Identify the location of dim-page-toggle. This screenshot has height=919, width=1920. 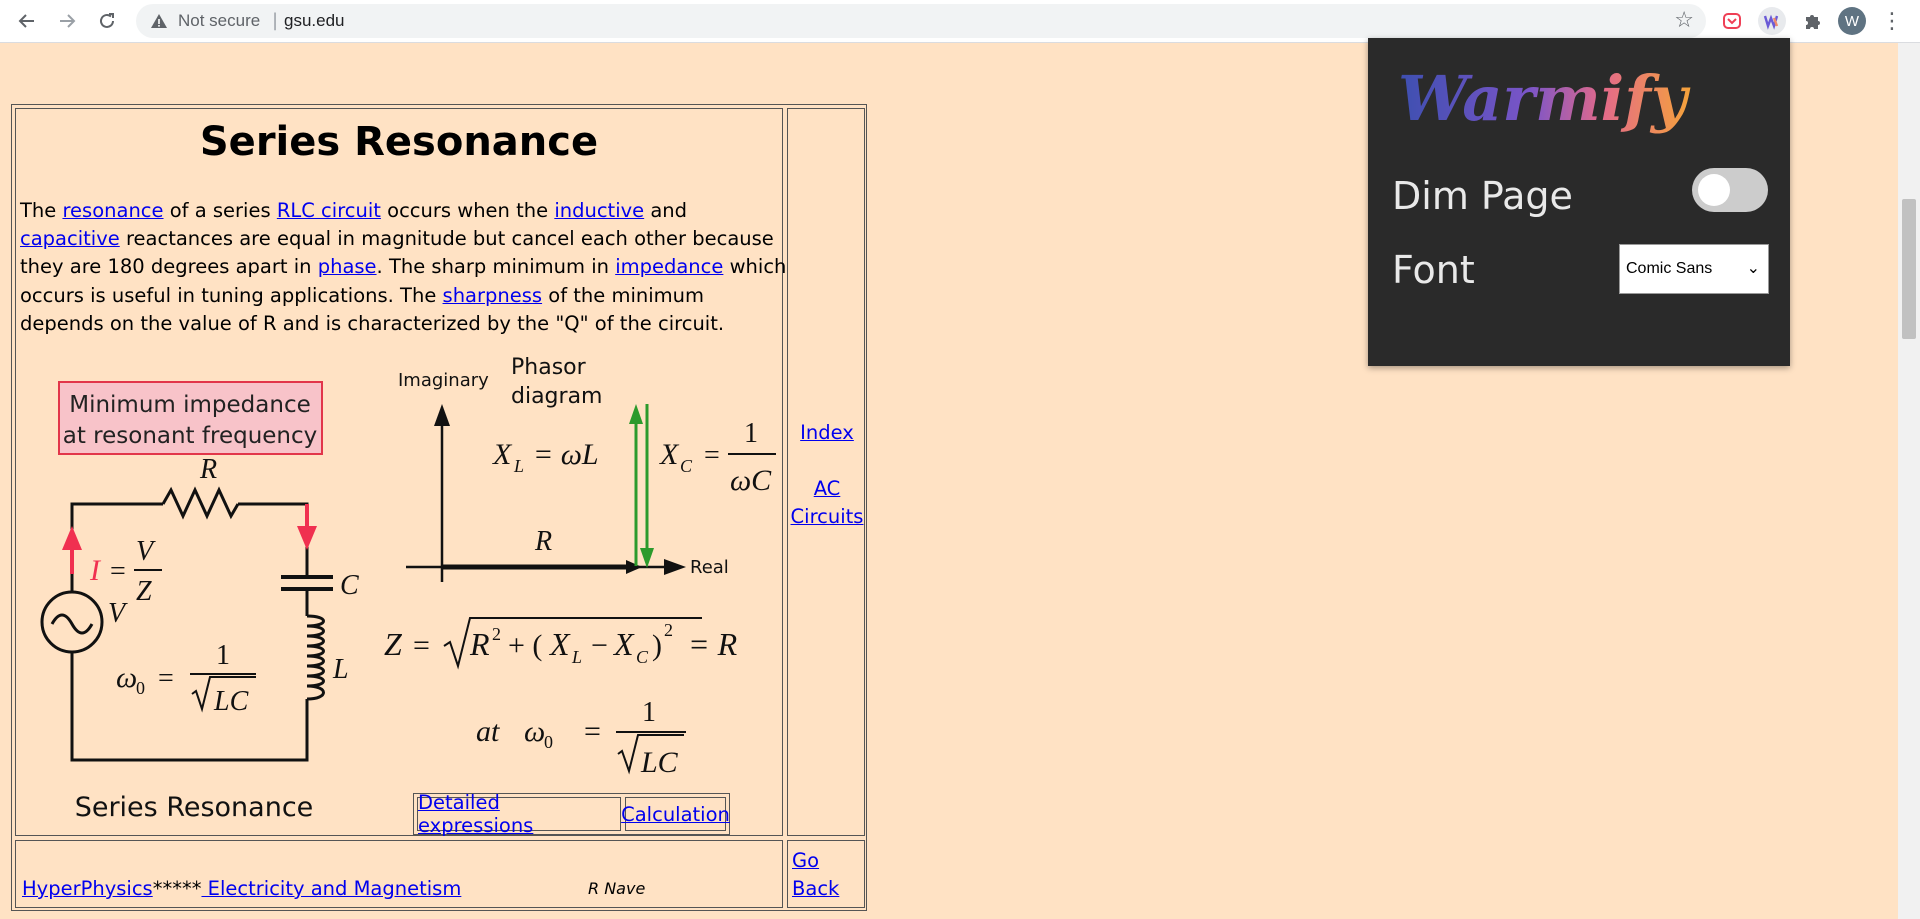
(1730, 190).